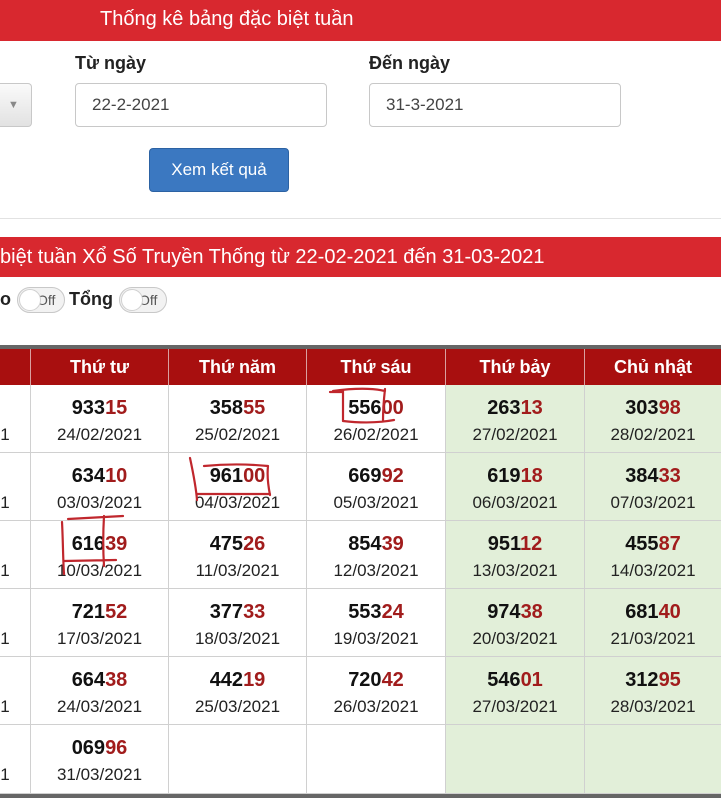  Describe the element at coordinates (116, 476) in the screenshot. I see `number-tail: 10` at that location.